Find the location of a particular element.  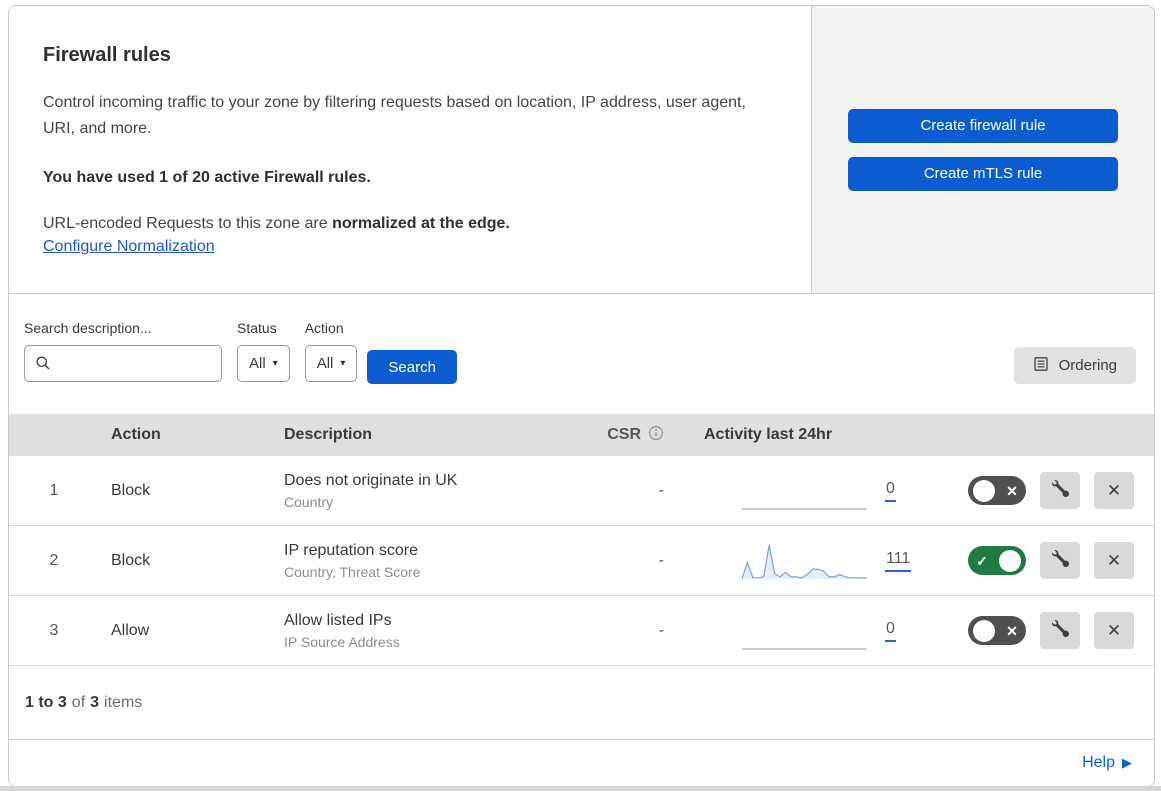

rule-fields: IP Source Address is located at coordinates (342, 641).